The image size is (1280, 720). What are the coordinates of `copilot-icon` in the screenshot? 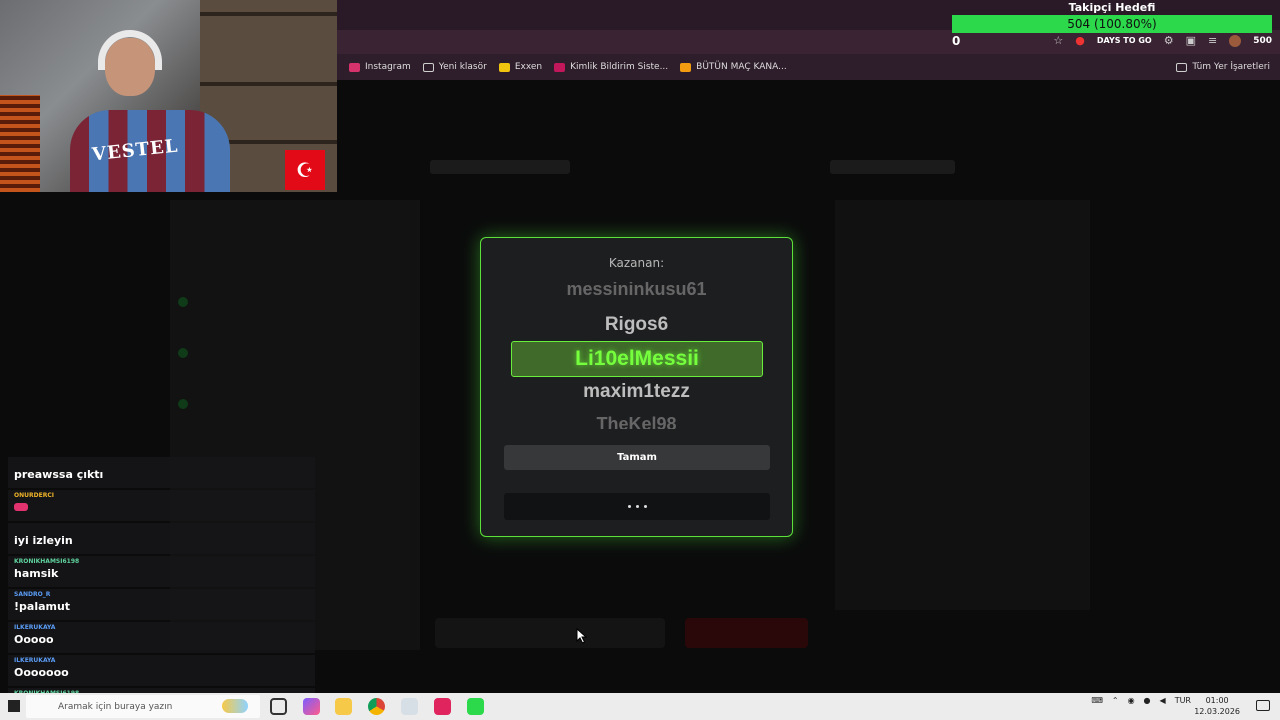 It's located at (235, 706).